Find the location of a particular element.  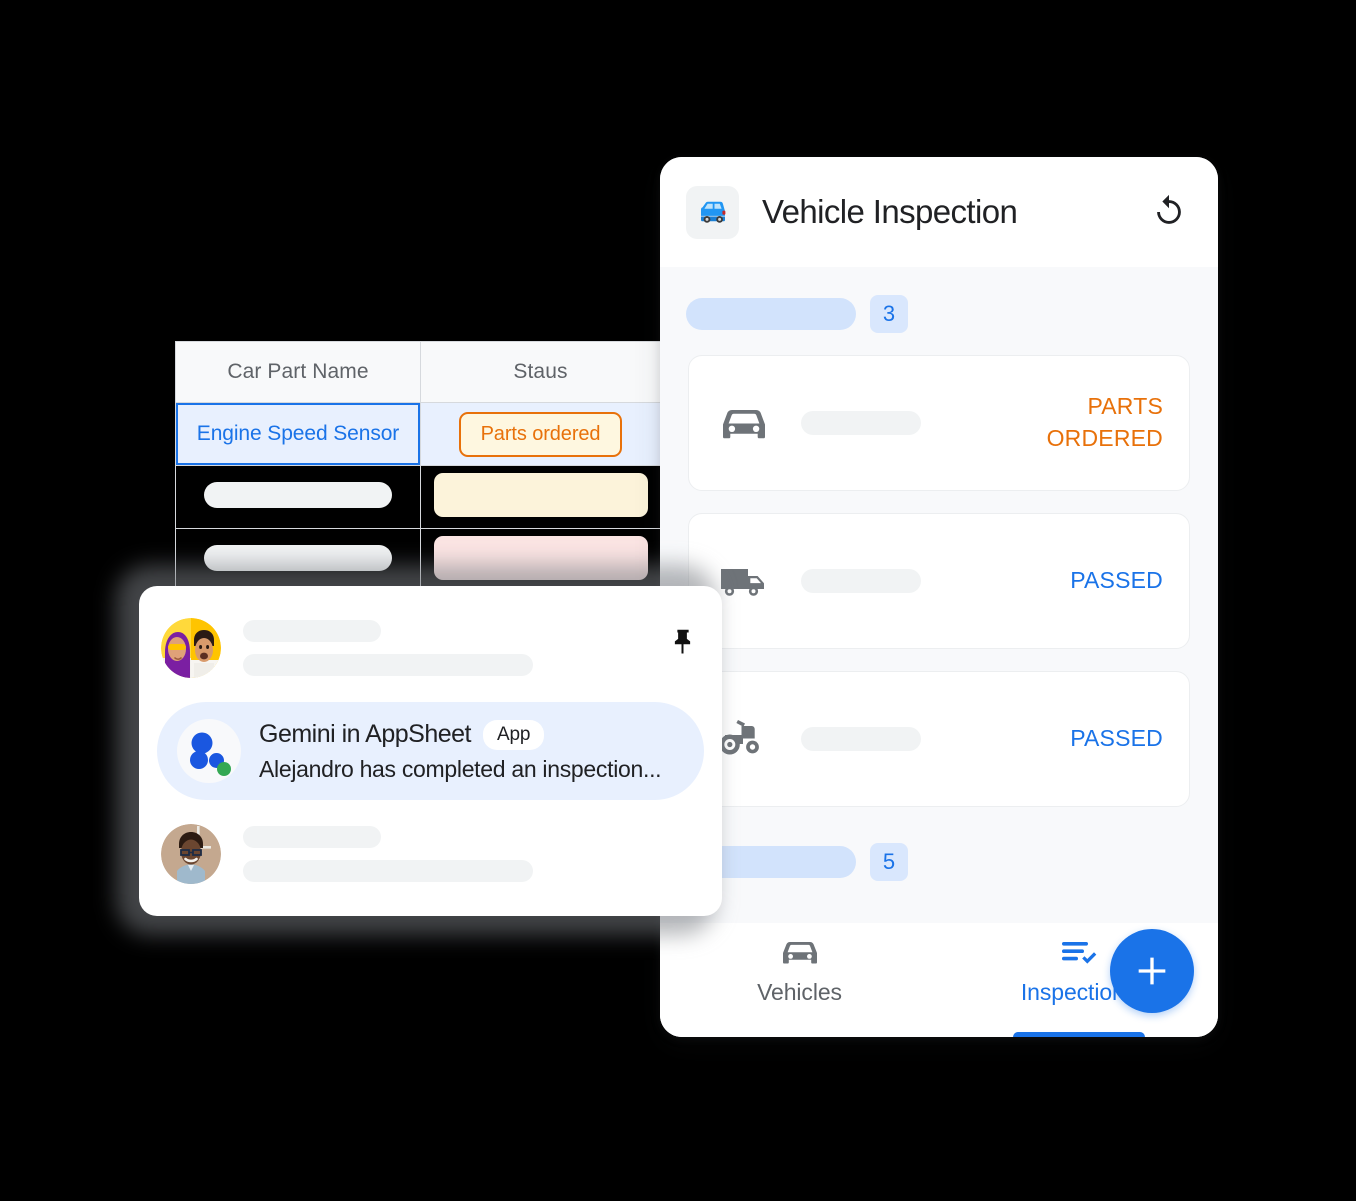

group-header-bottom: 5 is located at coordinates (939, 855).